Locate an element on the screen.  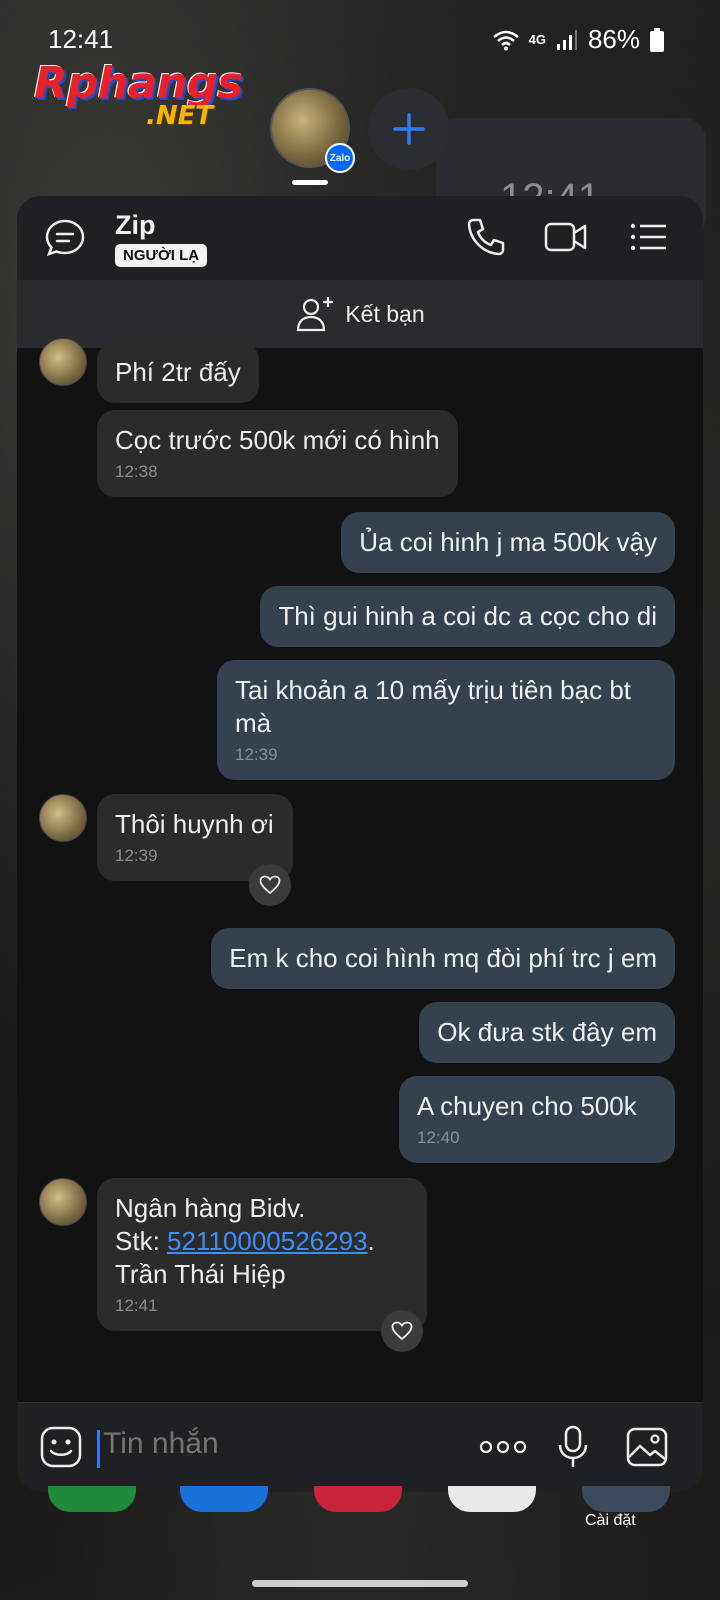
message-outgoing: Em k cho coi hình mq đòi phí trc j em is located at coordinates (443, 958).